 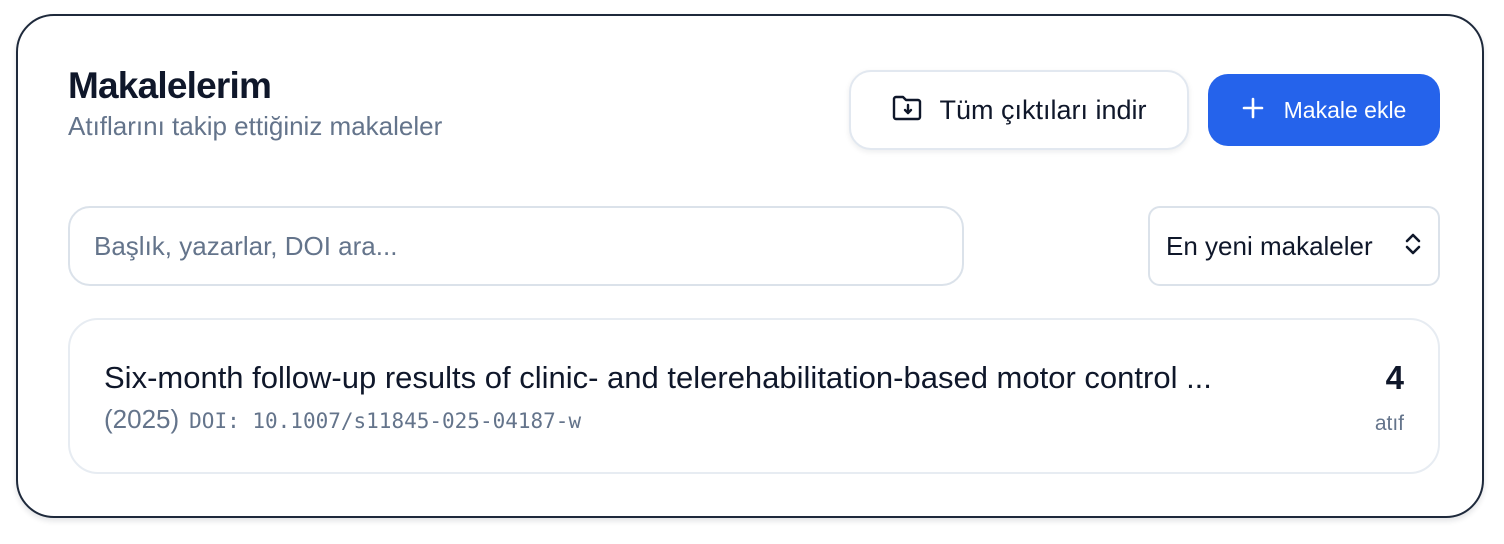 What do you see at coordinates (385, 421) in the screenshot?
I see `article-doi: DOI: 10.1007/s11845-025-04187-w` at bounding box center [385, 421].